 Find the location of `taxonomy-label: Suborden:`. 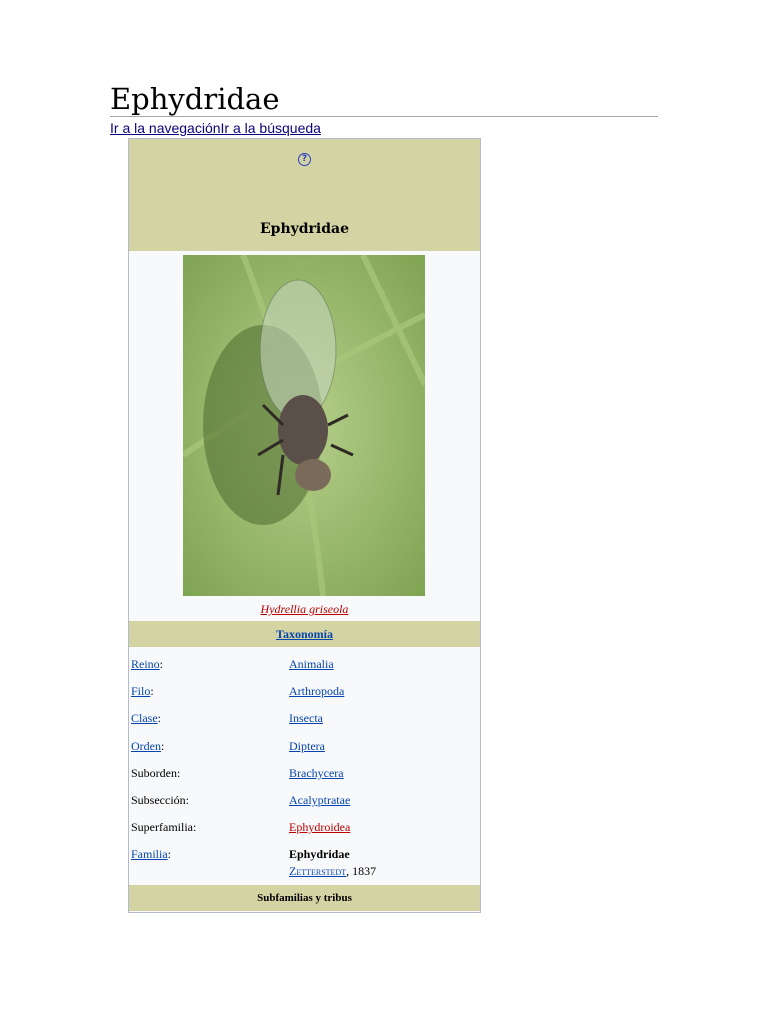

taxonomy-label: Suborden: is located at coordinates (156, 772).